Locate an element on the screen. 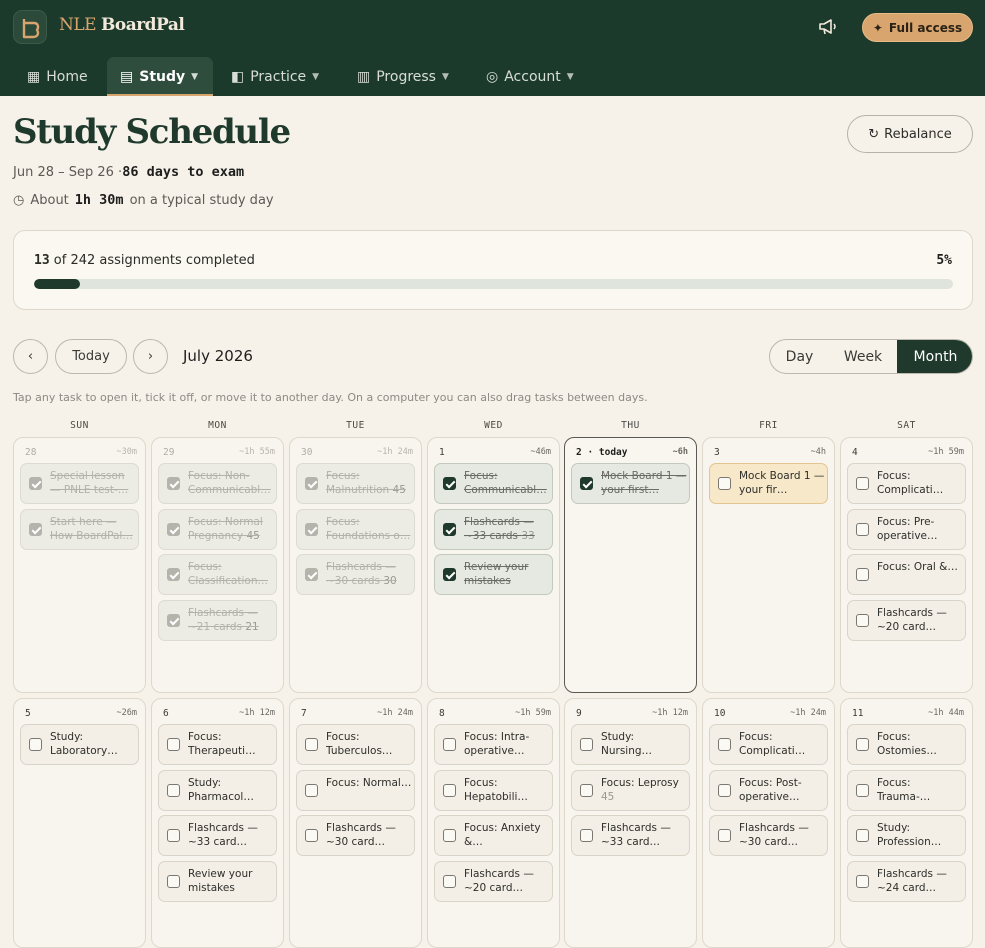  app-brand: NLE BoardPal is located at coordinates (122, 25).